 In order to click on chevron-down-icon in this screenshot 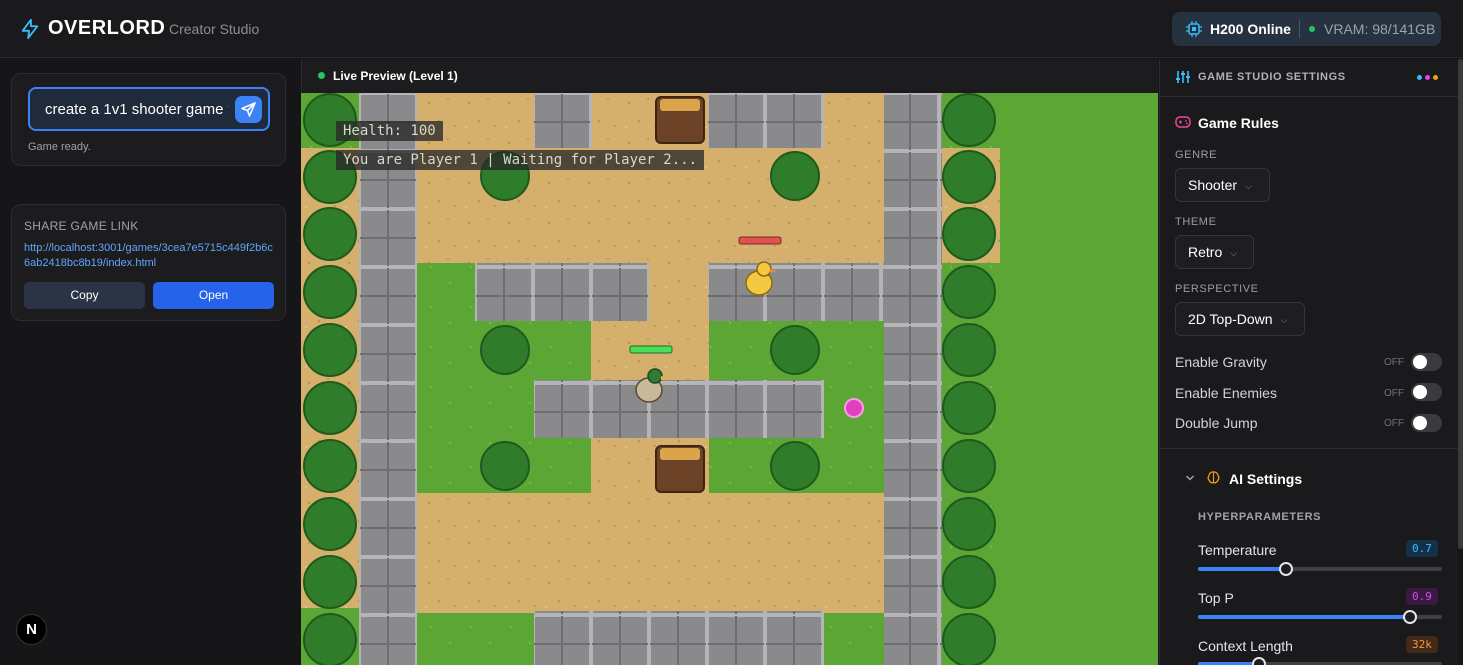, I will do `click(1190, 478)`.